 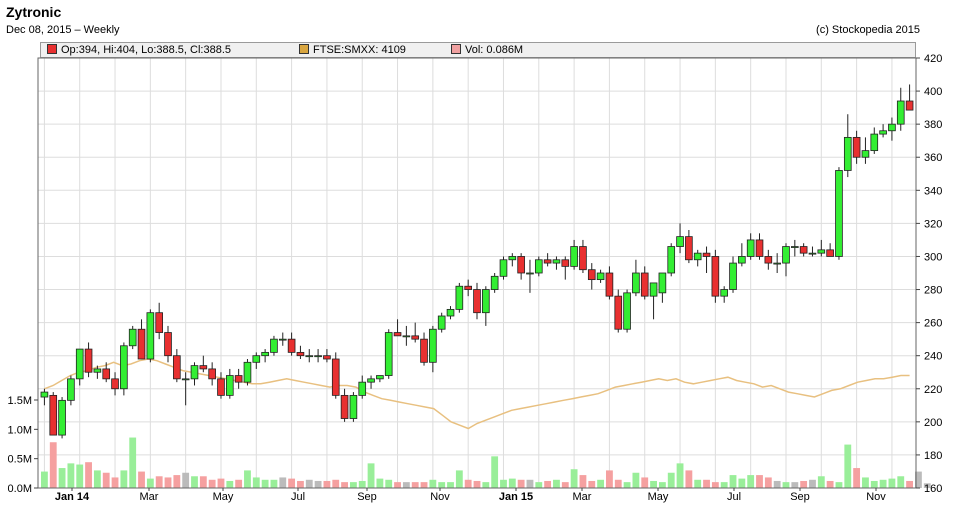 I want to click on x-tick-label: Sep, so click(x=800, y=497).